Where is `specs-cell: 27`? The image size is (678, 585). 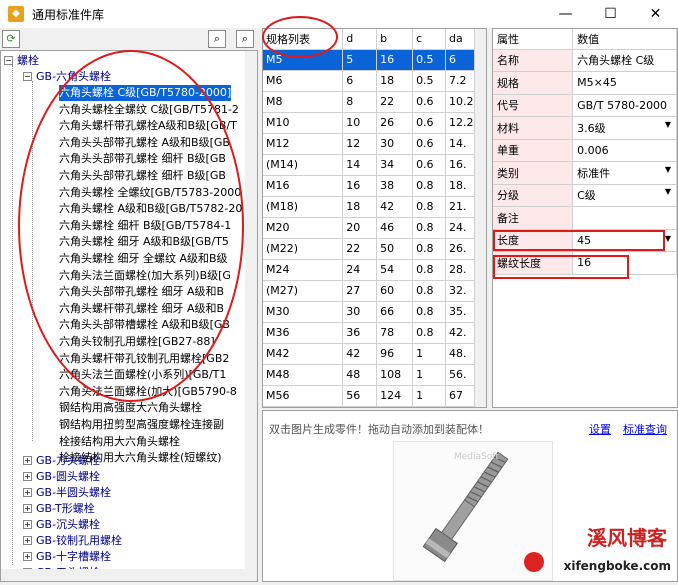 specs-cell: 27 is located at coordinates (360, 291).